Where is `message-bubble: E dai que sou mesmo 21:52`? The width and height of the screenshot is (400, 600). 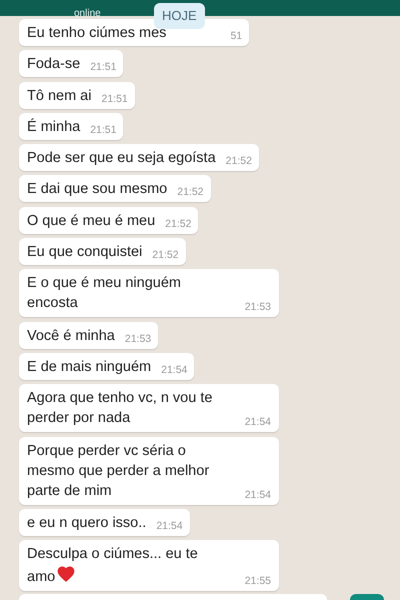
message-bubble: E dai que sou mesmo 21:52 is located at coordinates (115, 188).